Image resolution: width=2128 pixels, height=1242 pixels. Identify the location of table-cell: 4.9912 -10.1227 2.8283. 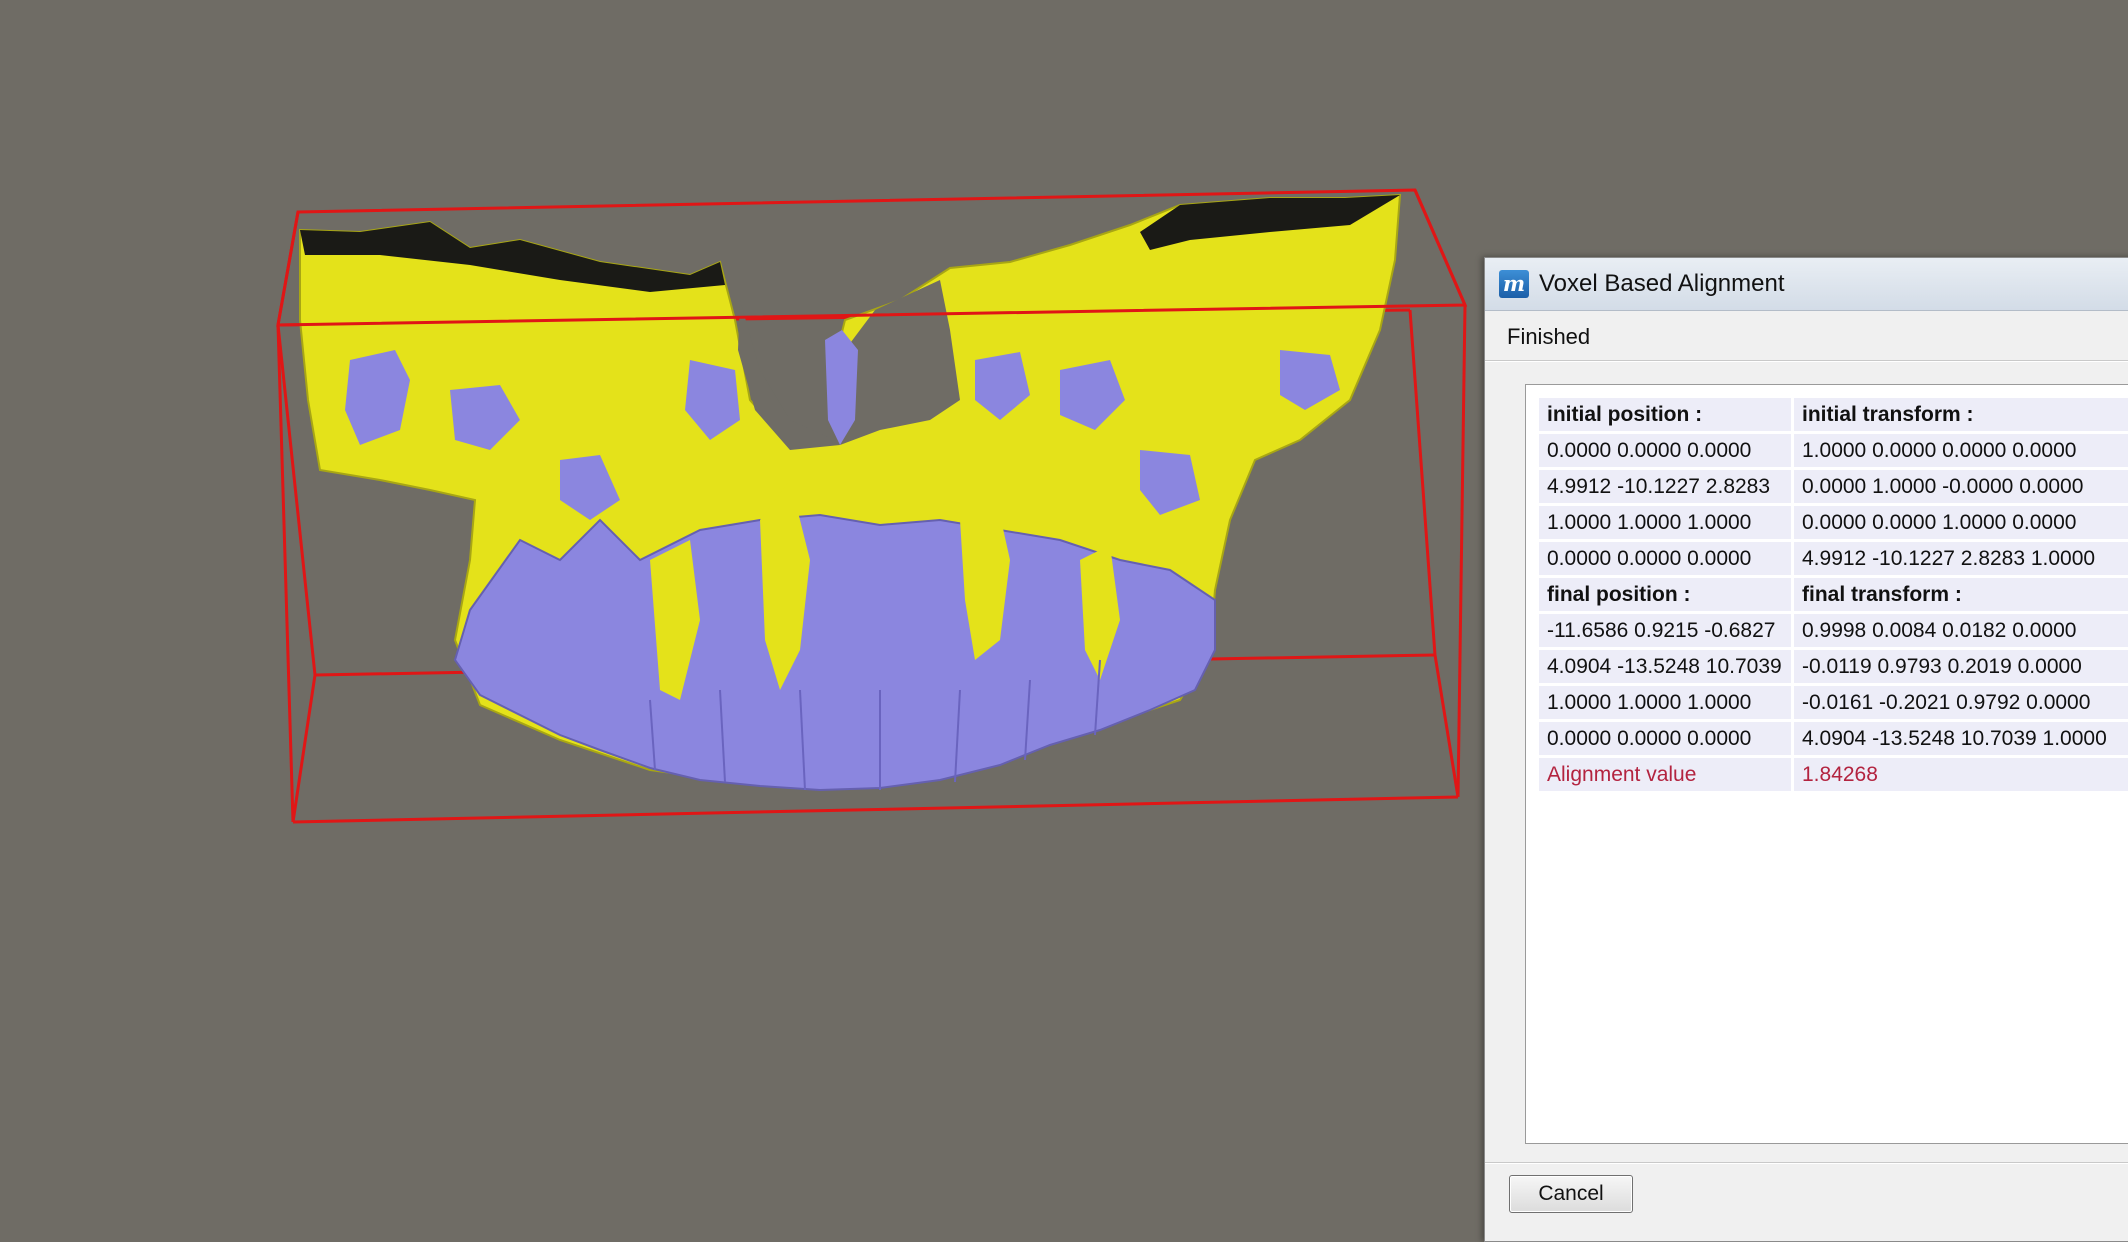
(1665, 486).